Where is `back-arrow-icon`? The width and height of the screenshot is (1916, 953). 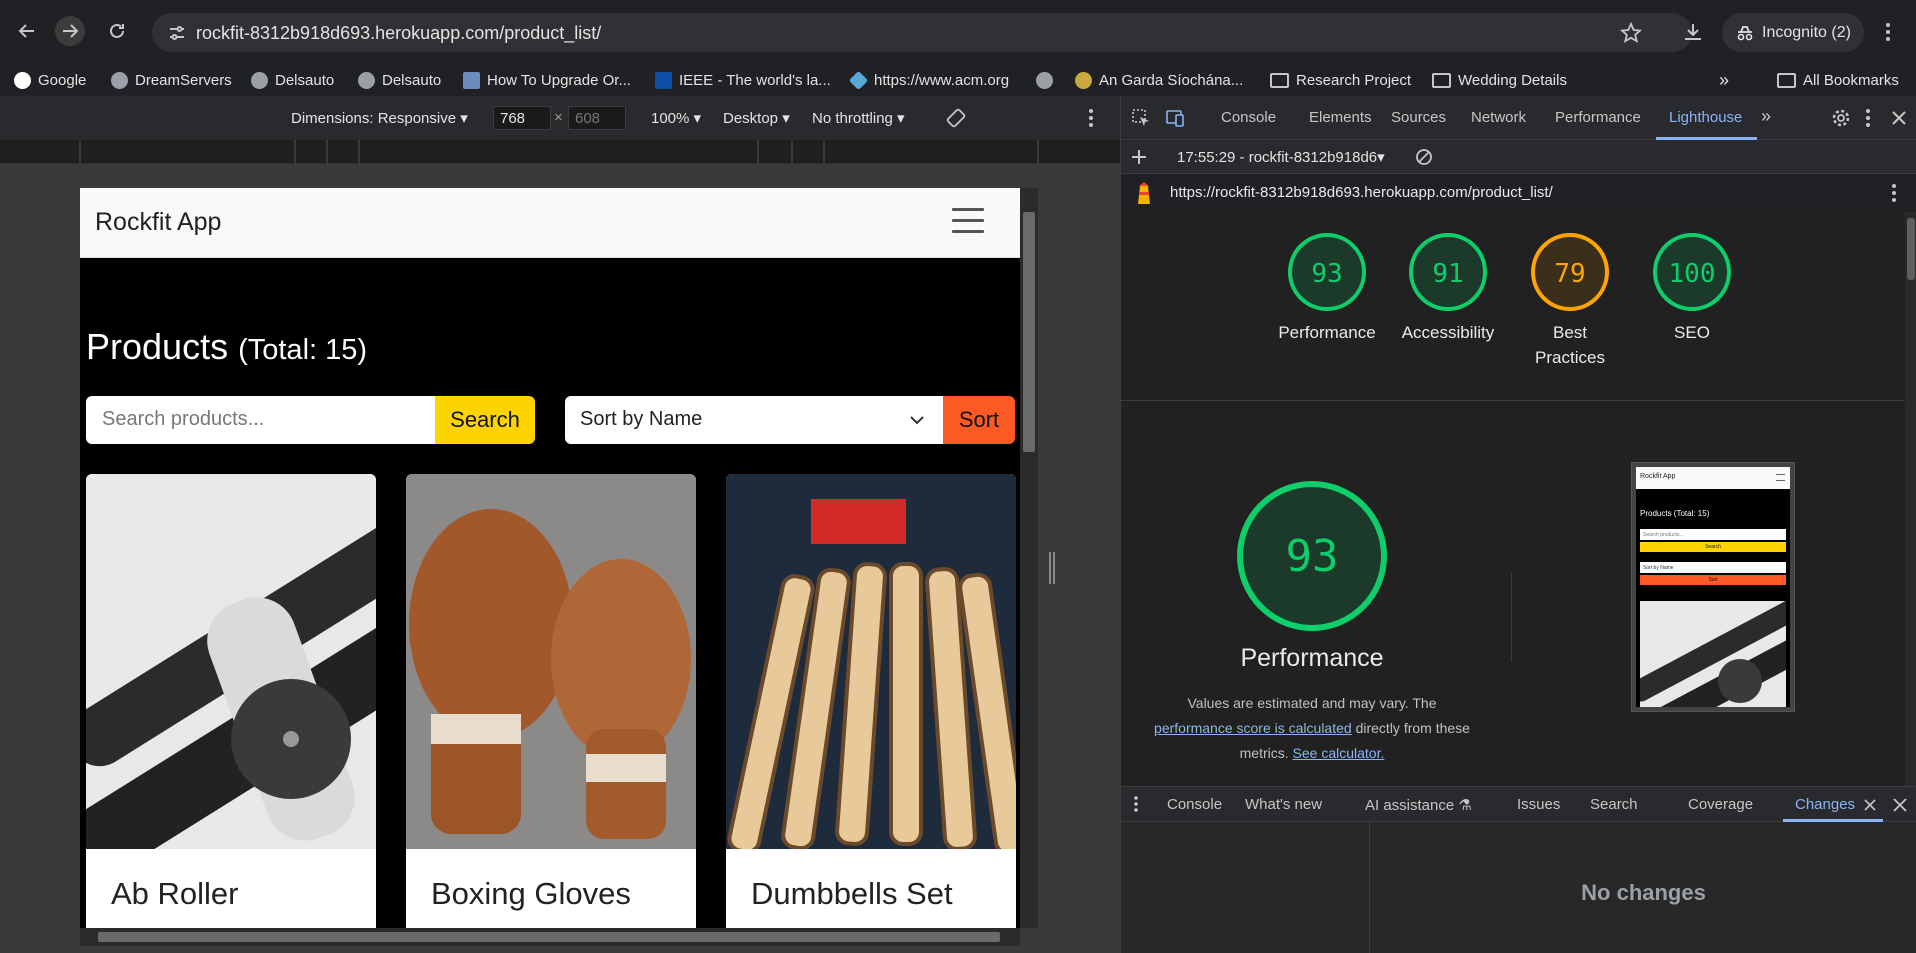 back-arrow-icon is located at coordinates (26, 31).